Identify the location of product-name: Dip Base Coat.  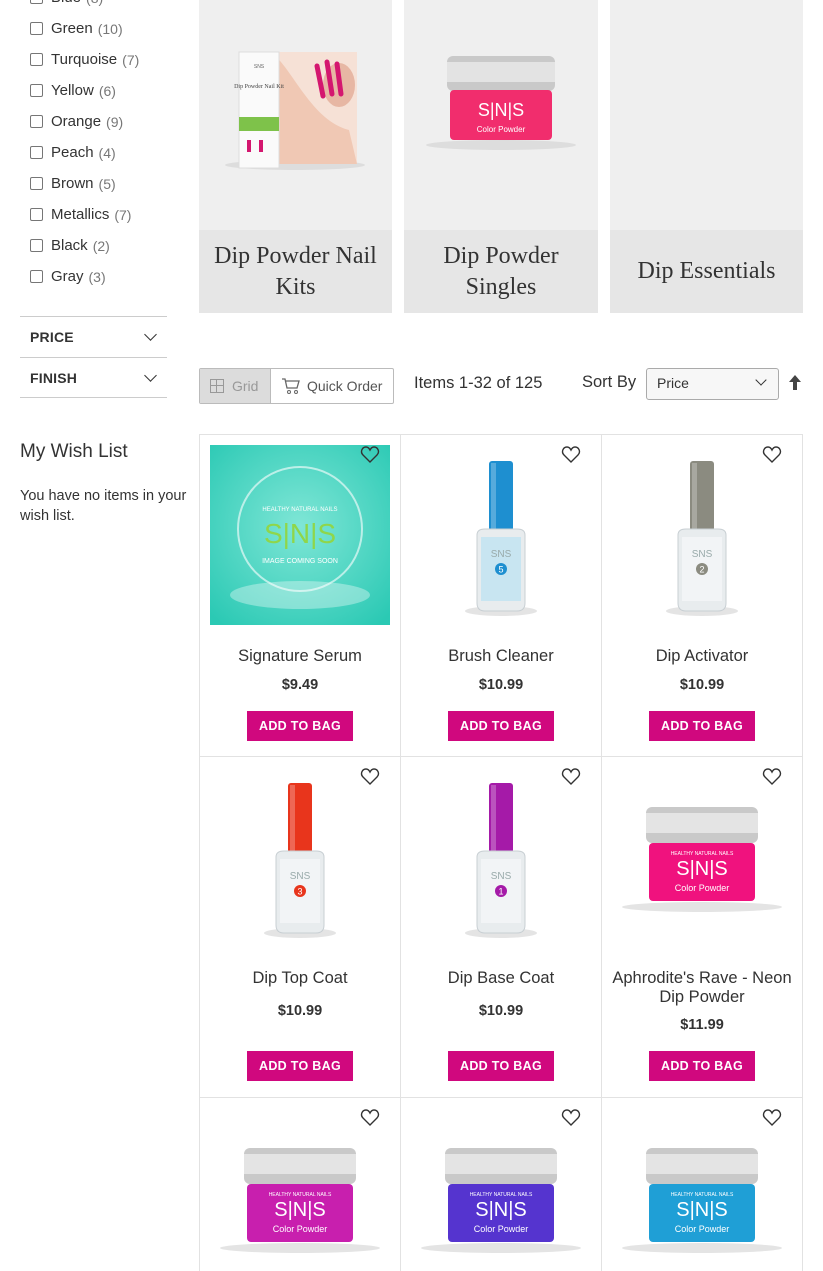
(501, 978).